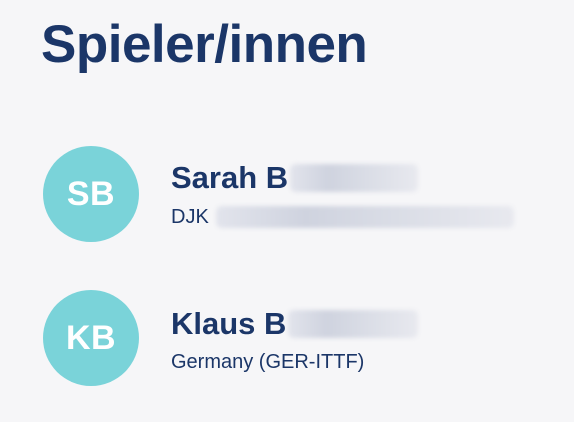  Describe the element at coordinates (365, 216) in the screenshot. I see `redacted-club-blur` at that location.